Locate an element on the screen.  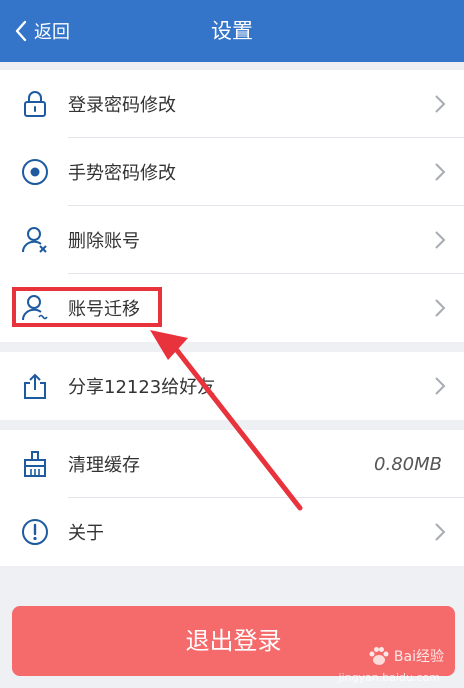
nav-bar: 返回 设置 is located at coordinates (232, 31).